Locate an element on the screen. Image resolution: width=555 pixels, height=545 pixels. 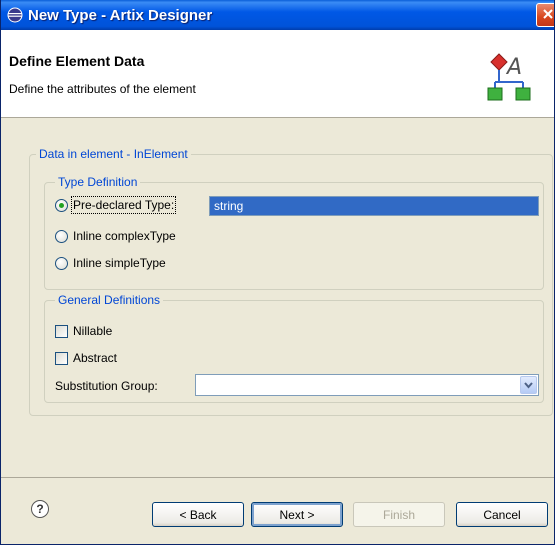
data-in-element-label: Data in element - InElement is located at coordinates (113, 154).